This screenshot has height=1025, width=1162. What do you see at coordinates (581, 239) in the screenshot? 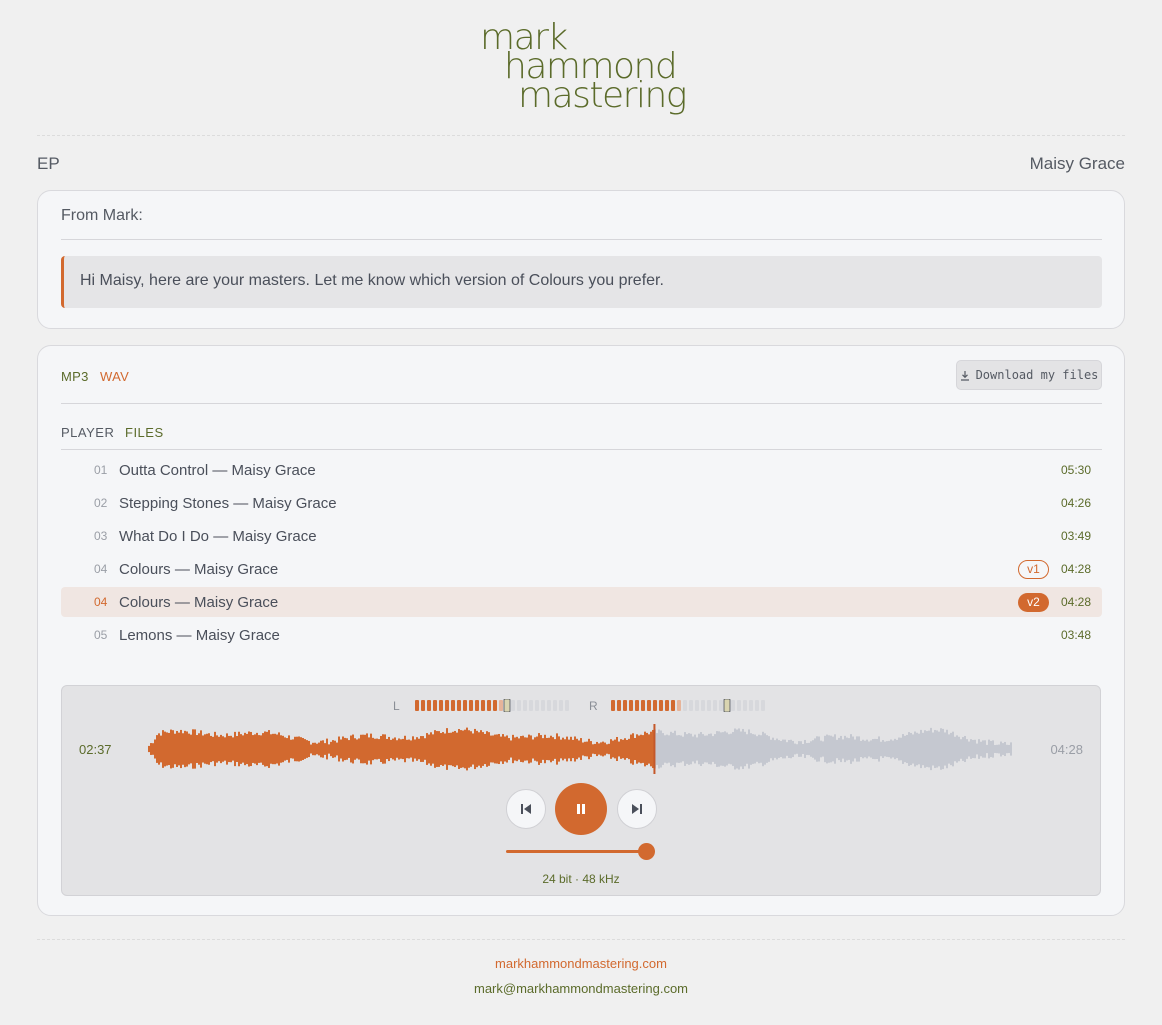
I see `message-divider` at bounding box center [581, 239].